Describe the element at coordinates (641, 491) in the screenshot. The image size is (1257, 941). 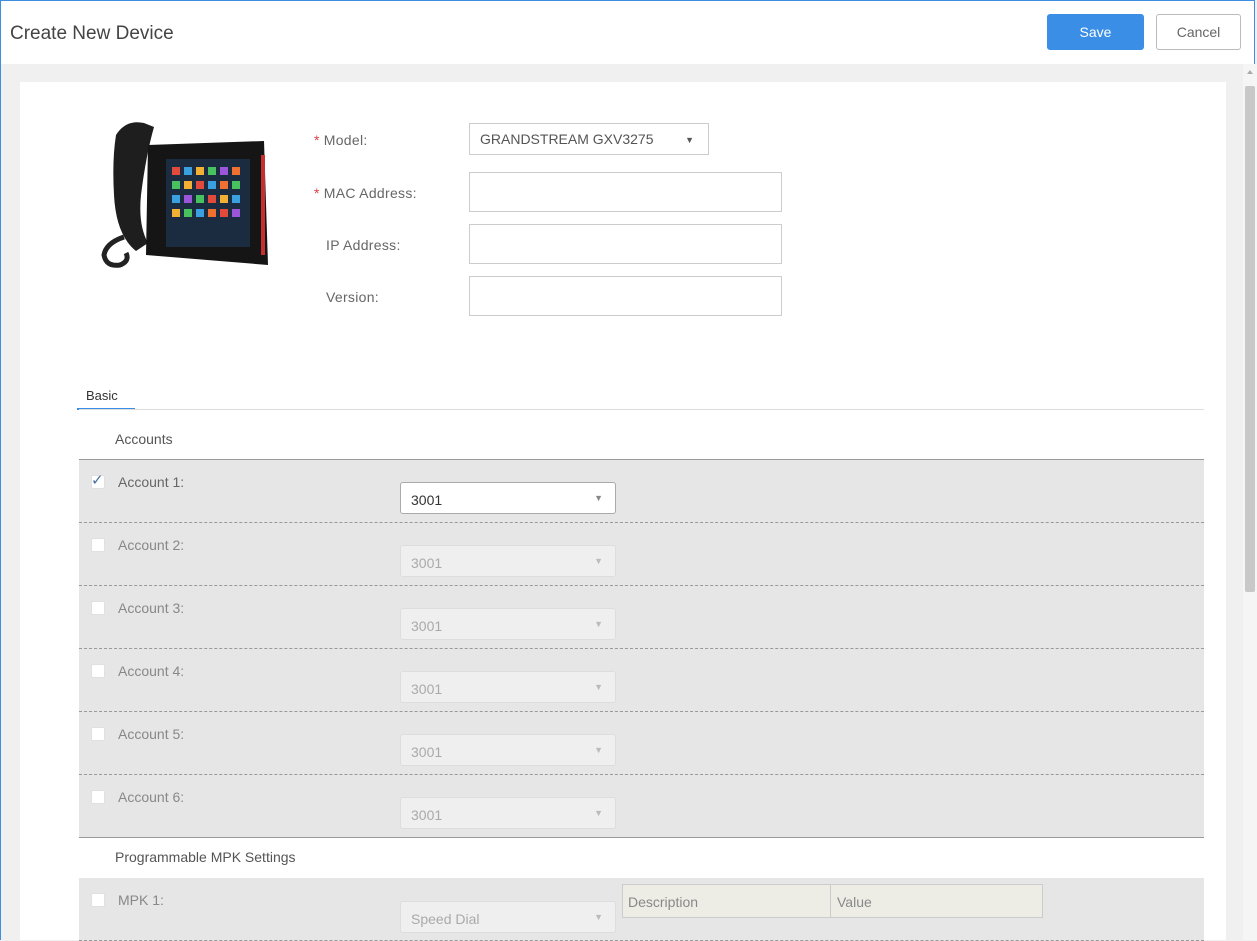
I see `account-row: ✓ Account 1: 3001 ▼` at that location.